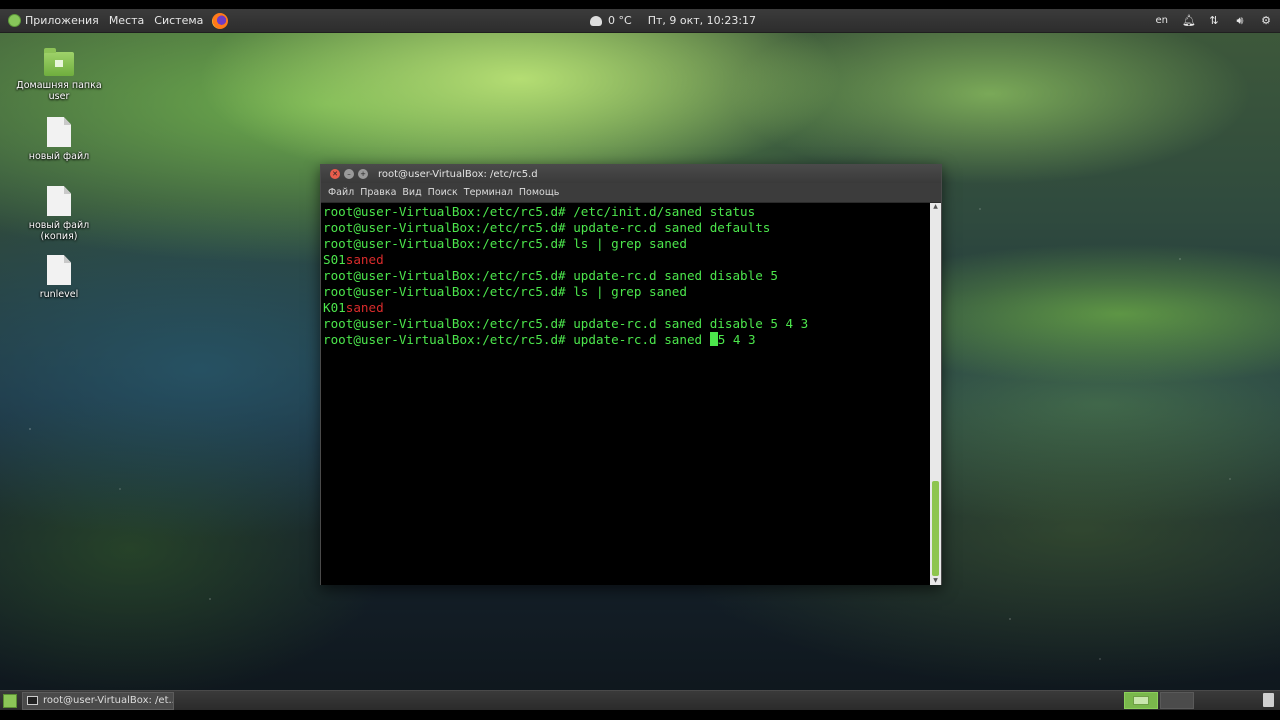  Describe the element at coordinates (353, 259) in the screenshot. I see `terminal-line: S01saned` at that location.